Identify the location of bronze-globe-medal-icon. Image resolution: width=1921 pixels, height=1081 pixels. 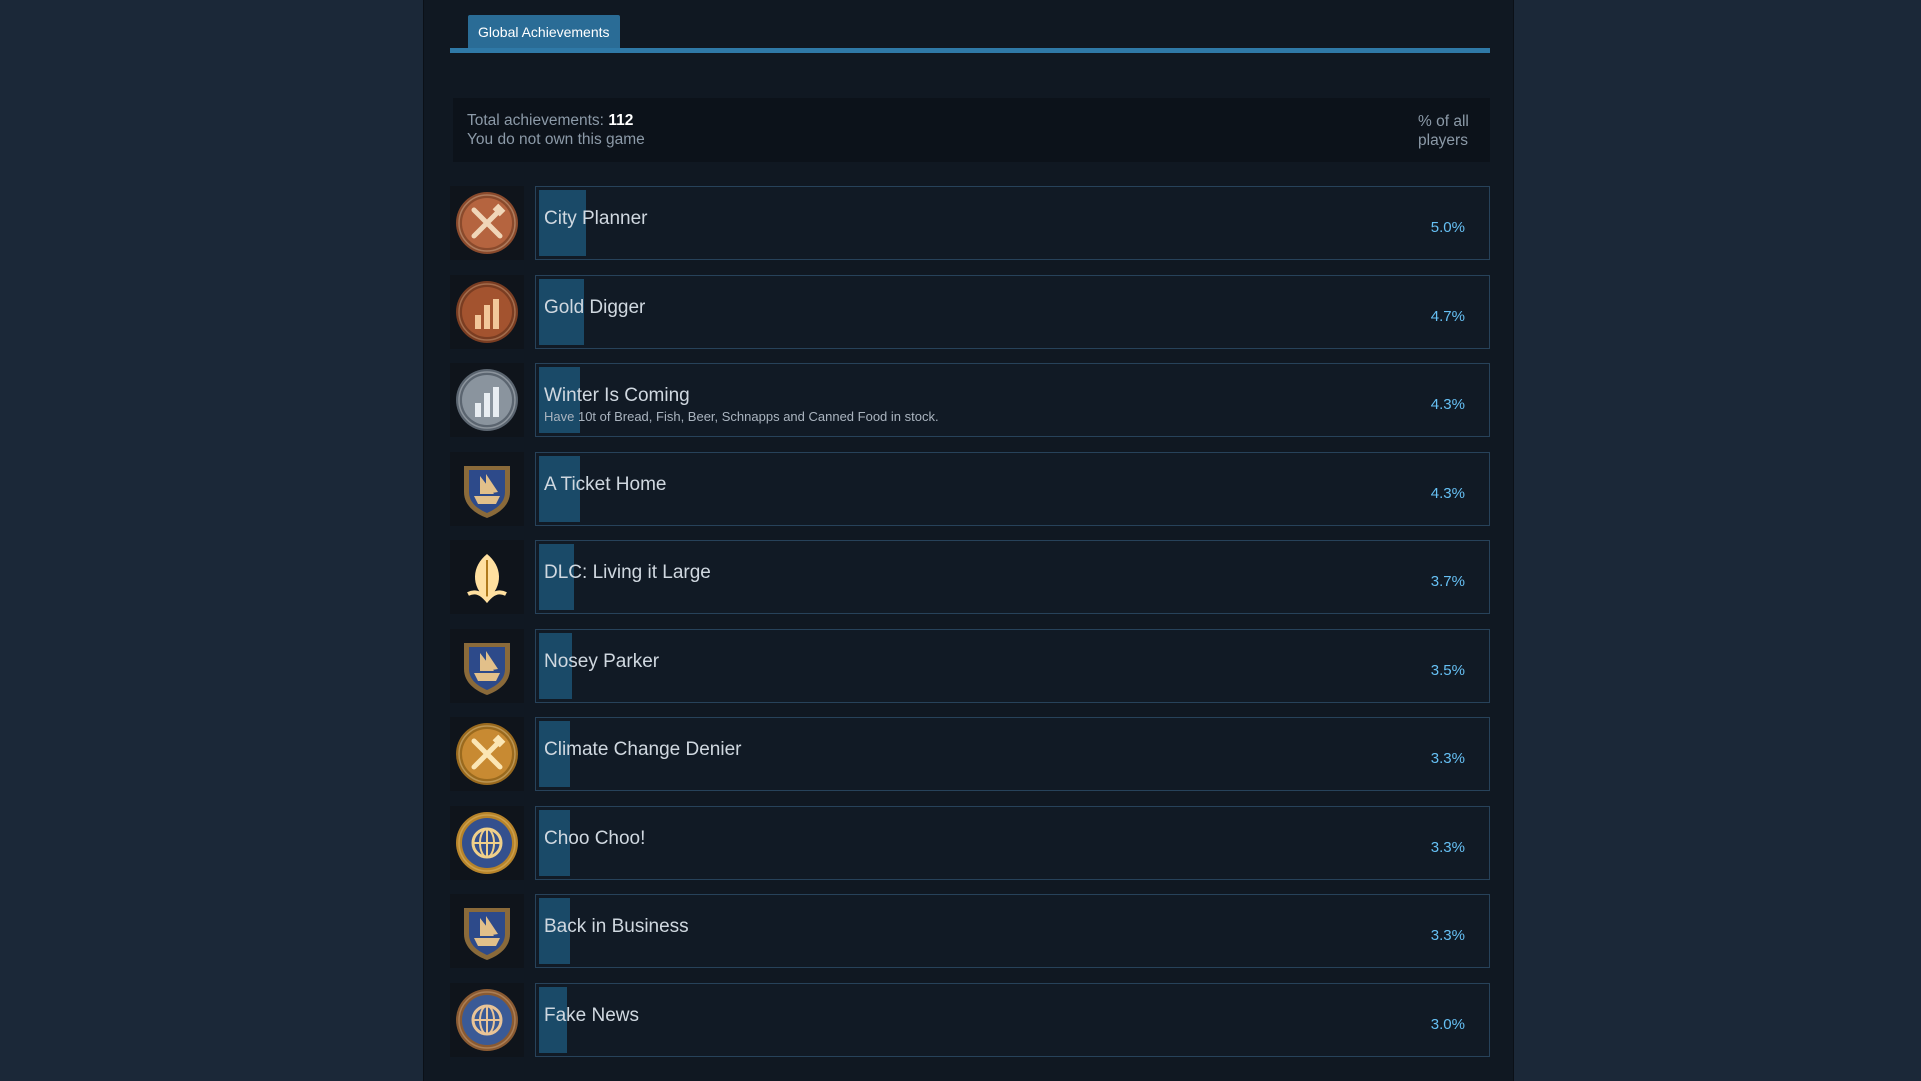
(487, 1019).